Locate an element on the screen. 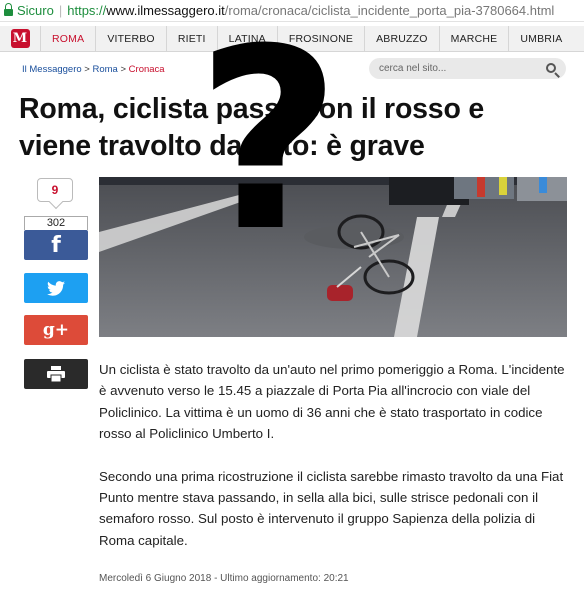  site-search is located at coordinates (467, 68).